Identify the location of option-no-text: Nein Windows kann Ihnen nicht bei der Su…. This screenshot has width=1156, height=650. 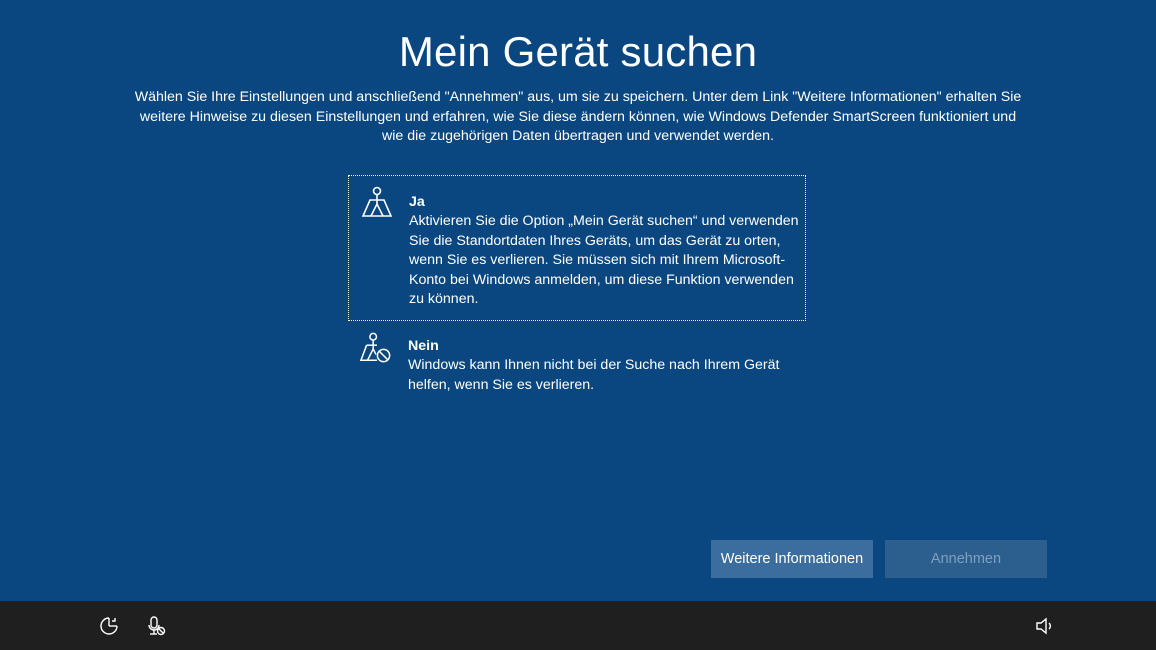
(603, 366).